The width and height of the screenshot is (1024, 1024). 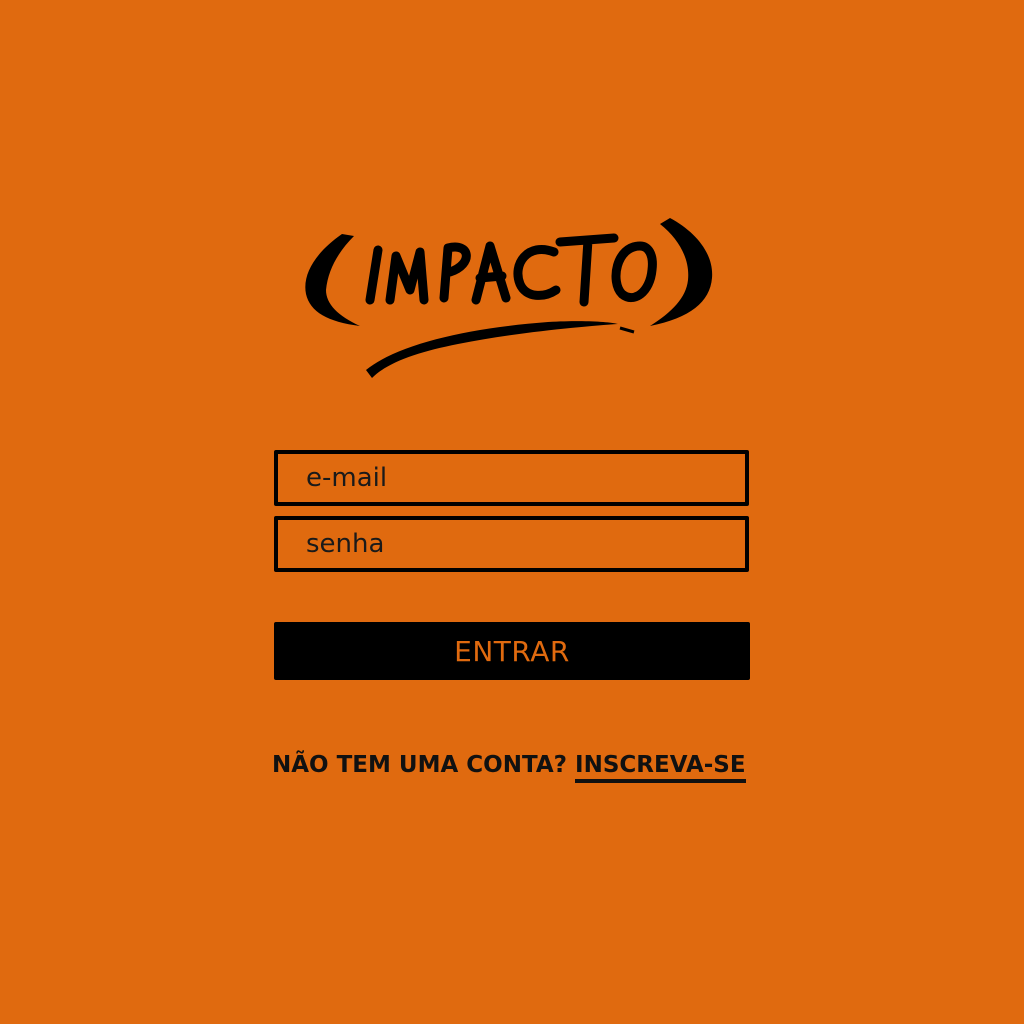 I want to click on password-field, so click(x=511, y=544).